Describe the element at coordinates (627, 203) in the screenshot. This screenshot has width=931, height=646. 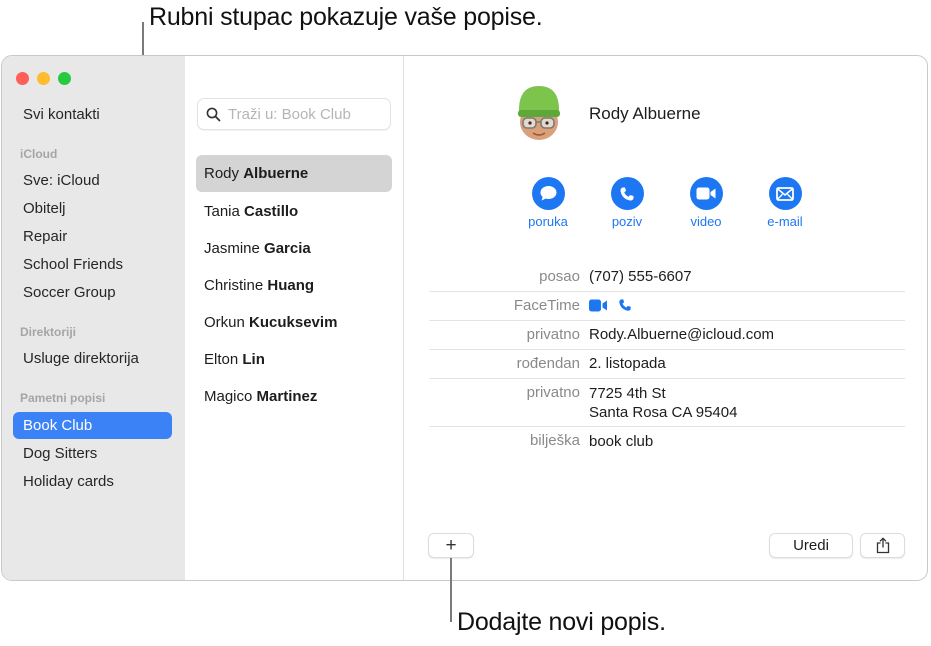
I see `call-button: poziv` at that location.